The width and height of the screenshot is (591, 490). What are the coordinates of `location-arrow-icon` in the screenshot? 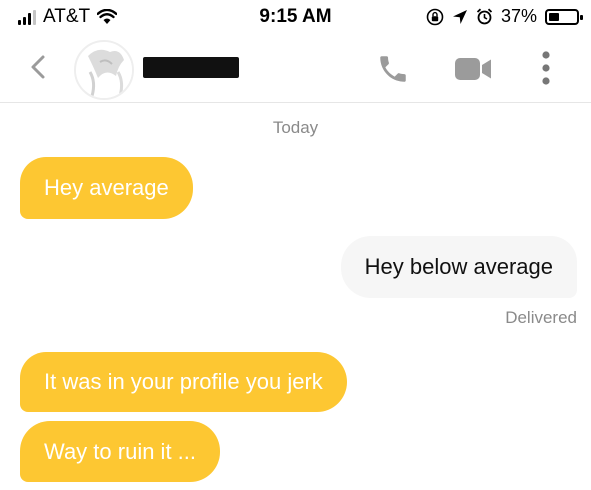 It's located at (459, 16).